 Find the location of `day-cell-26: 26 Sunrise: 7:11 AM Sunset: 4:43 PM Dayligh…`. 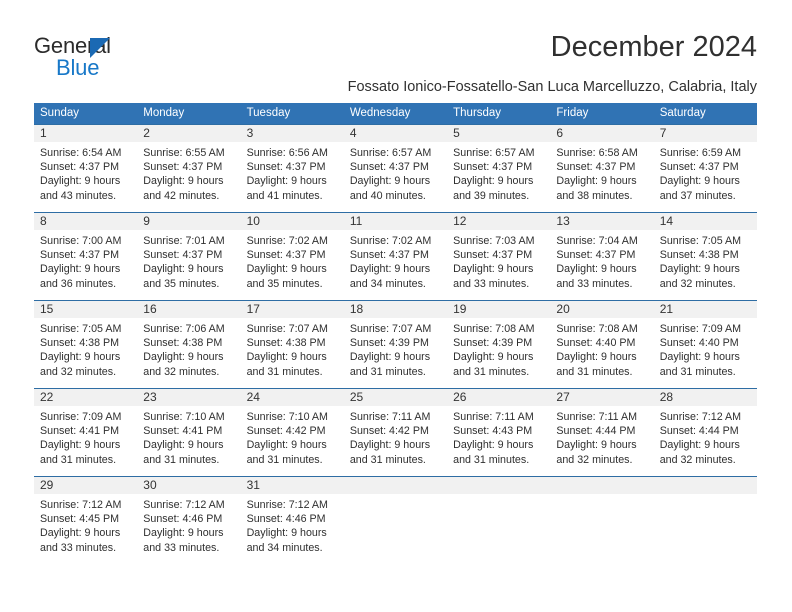

day-cell-26: 26 Sunrise: 7:11 AM Sunset: 4:43 PM Dayligh… is located at coordinates (499, 432).